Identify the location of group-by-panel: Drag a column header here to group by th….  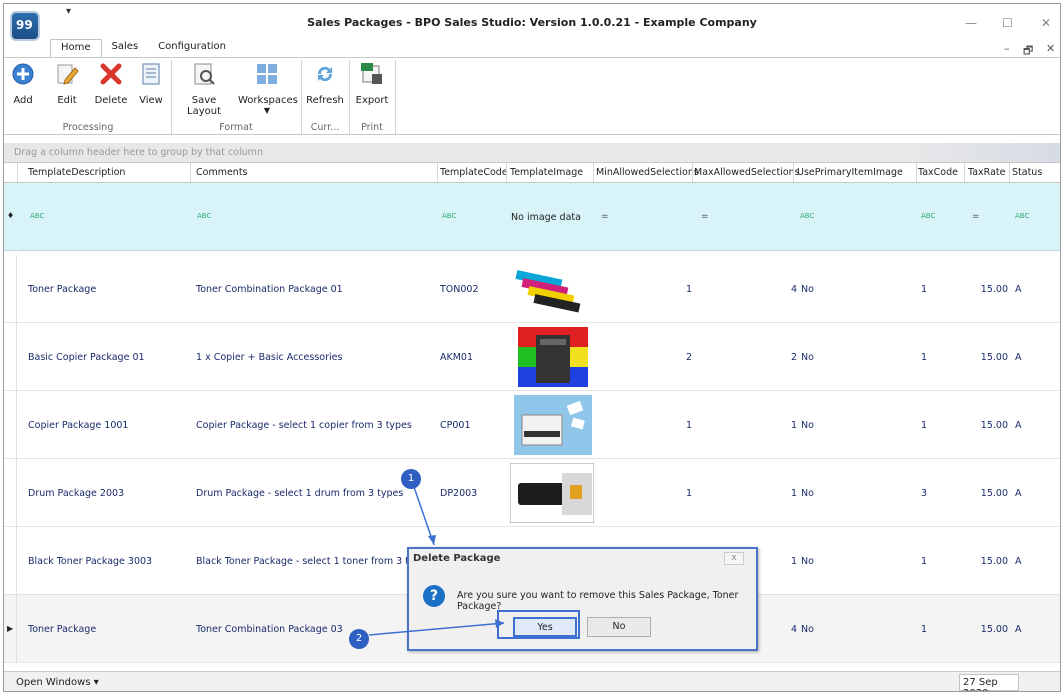
(532, 153).